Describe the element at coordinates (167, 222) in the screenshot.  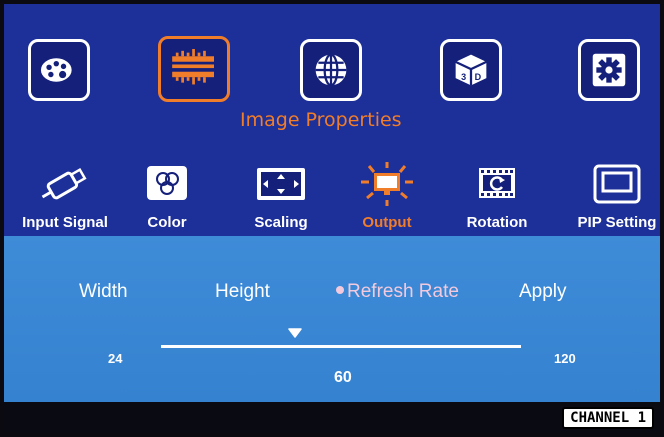
I see `tab-label: Color` at that location.